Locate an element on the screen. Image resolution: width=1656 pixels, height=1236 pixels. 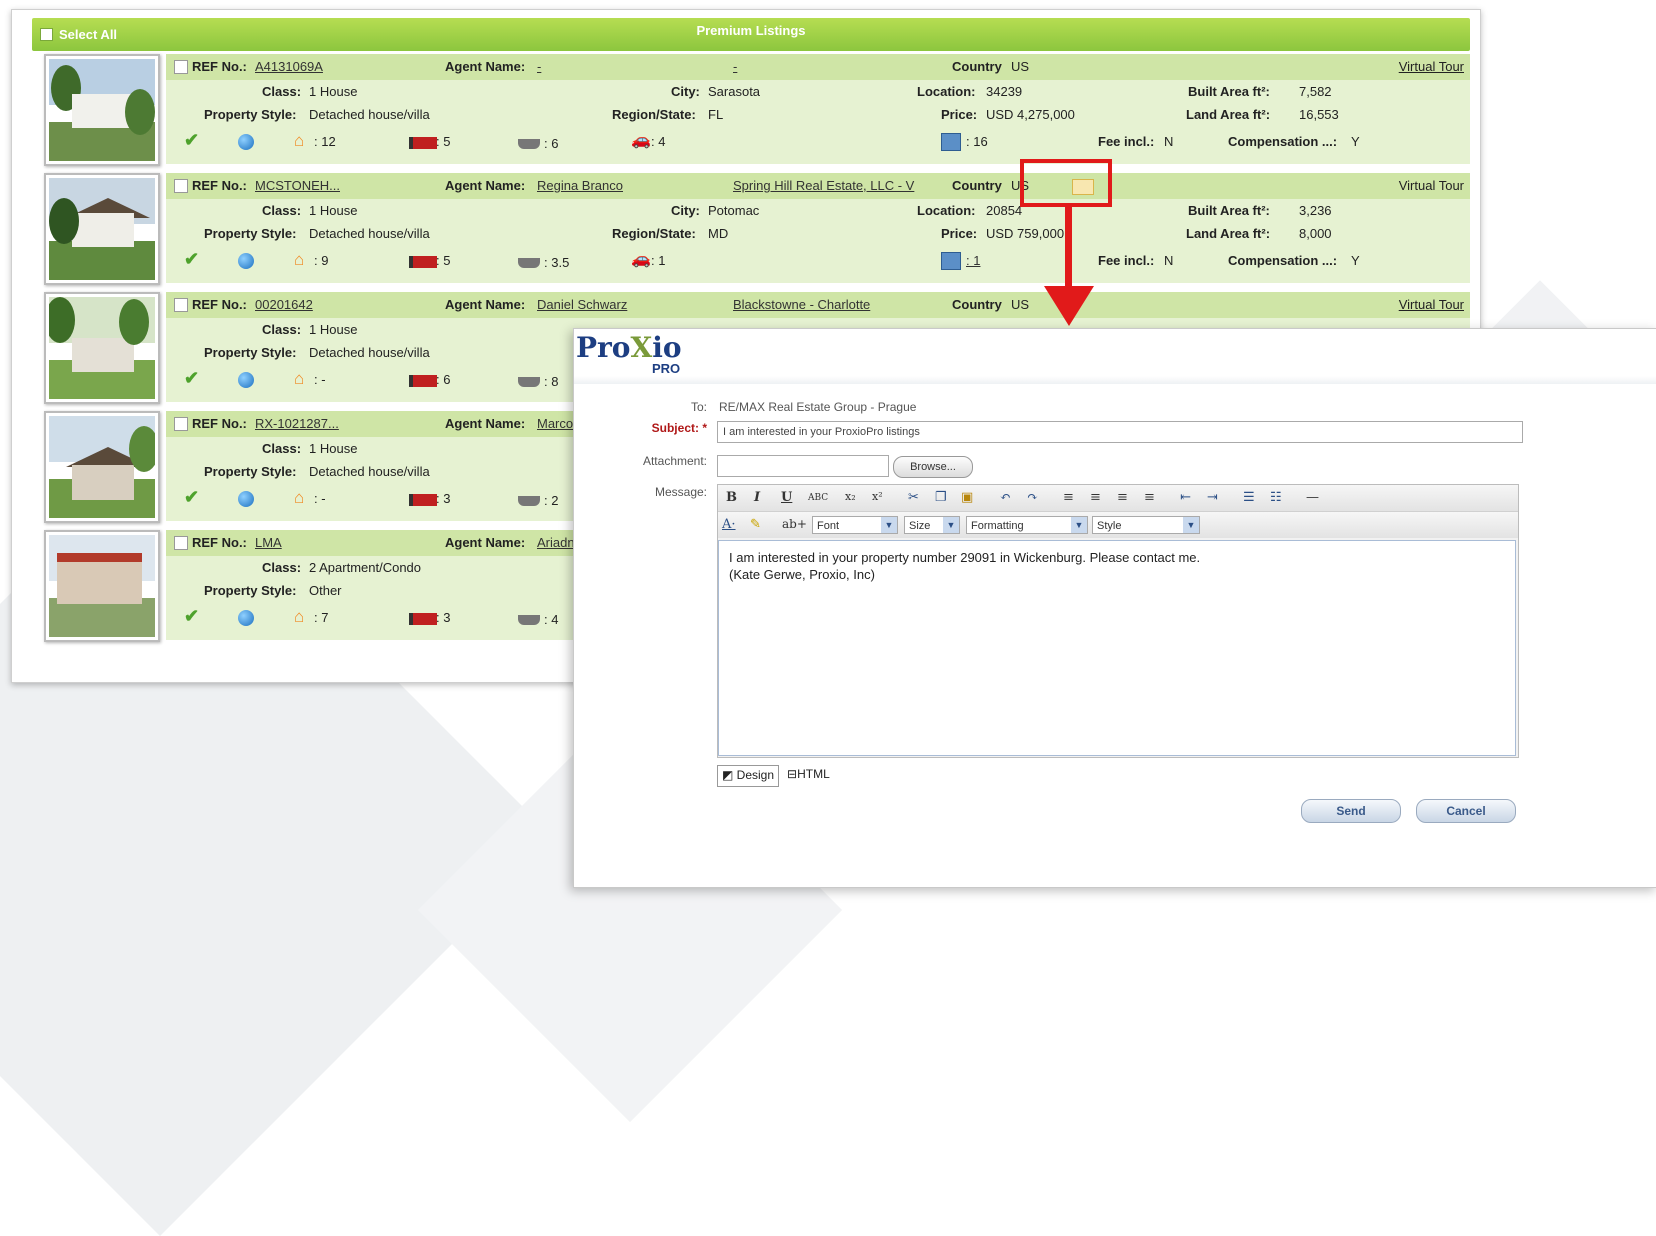
built-area-label: Built Area ft²: is located at coordinates (1229, 210).